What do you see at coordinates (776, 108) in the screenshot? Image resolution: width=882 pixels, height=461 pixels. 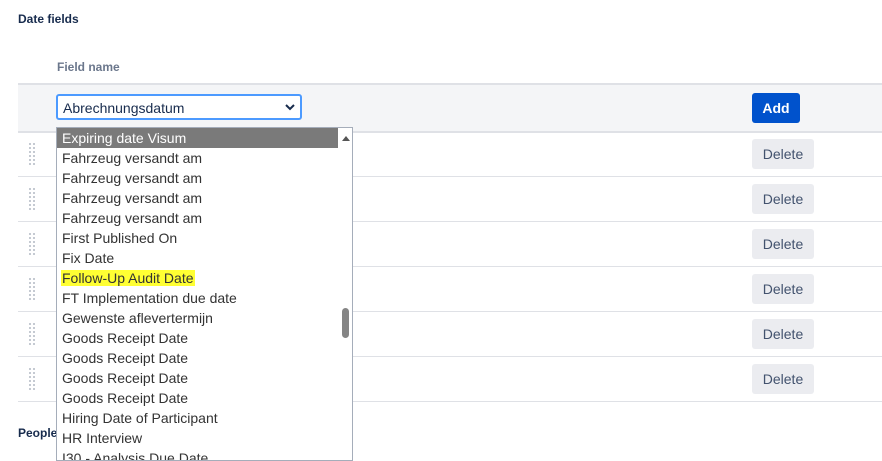 I see `add-button: Add` at bounding box center [776, 108].